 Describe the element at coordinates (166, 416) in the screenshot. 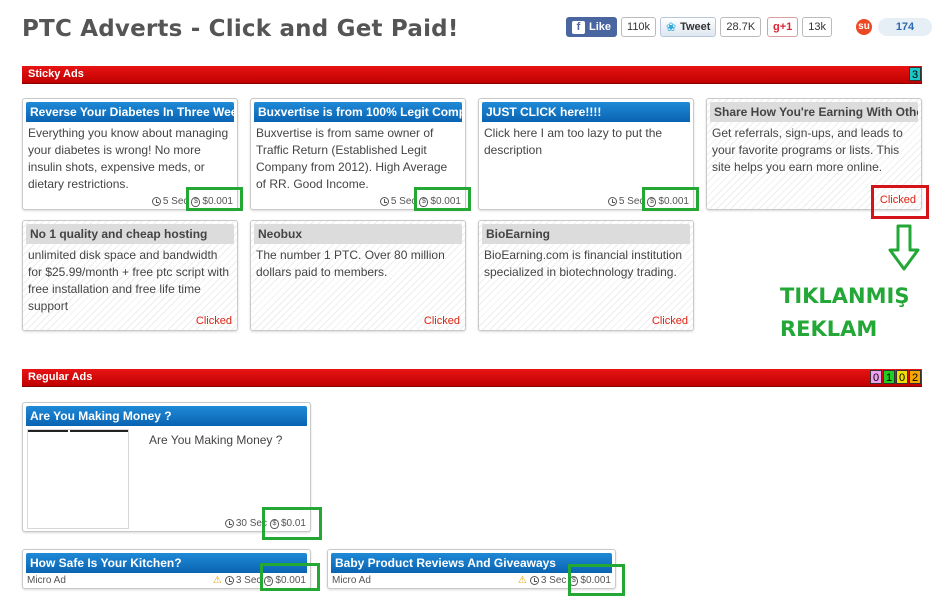

I see `ad-title: Are You Making Money ?` at that location.